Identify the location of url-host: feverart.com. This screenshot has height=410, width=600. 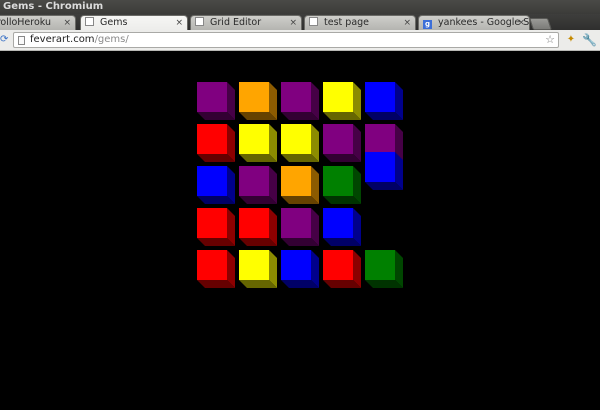
(62, 39).